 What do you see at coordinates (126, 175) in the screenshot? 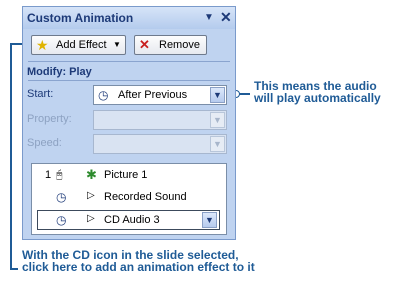
I see `effect-name: Picture 1` at bounding box center [126, 175].